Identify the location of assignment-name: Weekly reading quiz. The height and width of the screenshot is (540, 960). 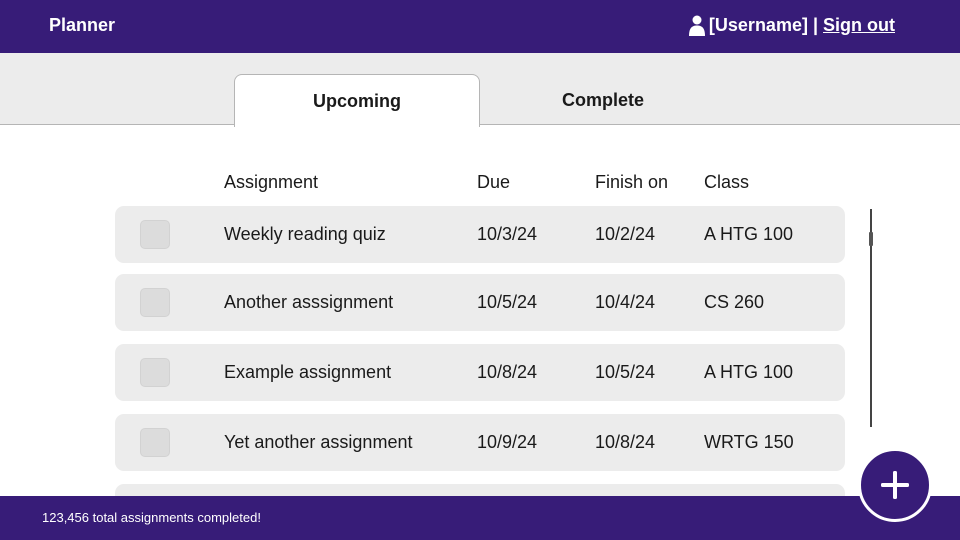
(305, 234).